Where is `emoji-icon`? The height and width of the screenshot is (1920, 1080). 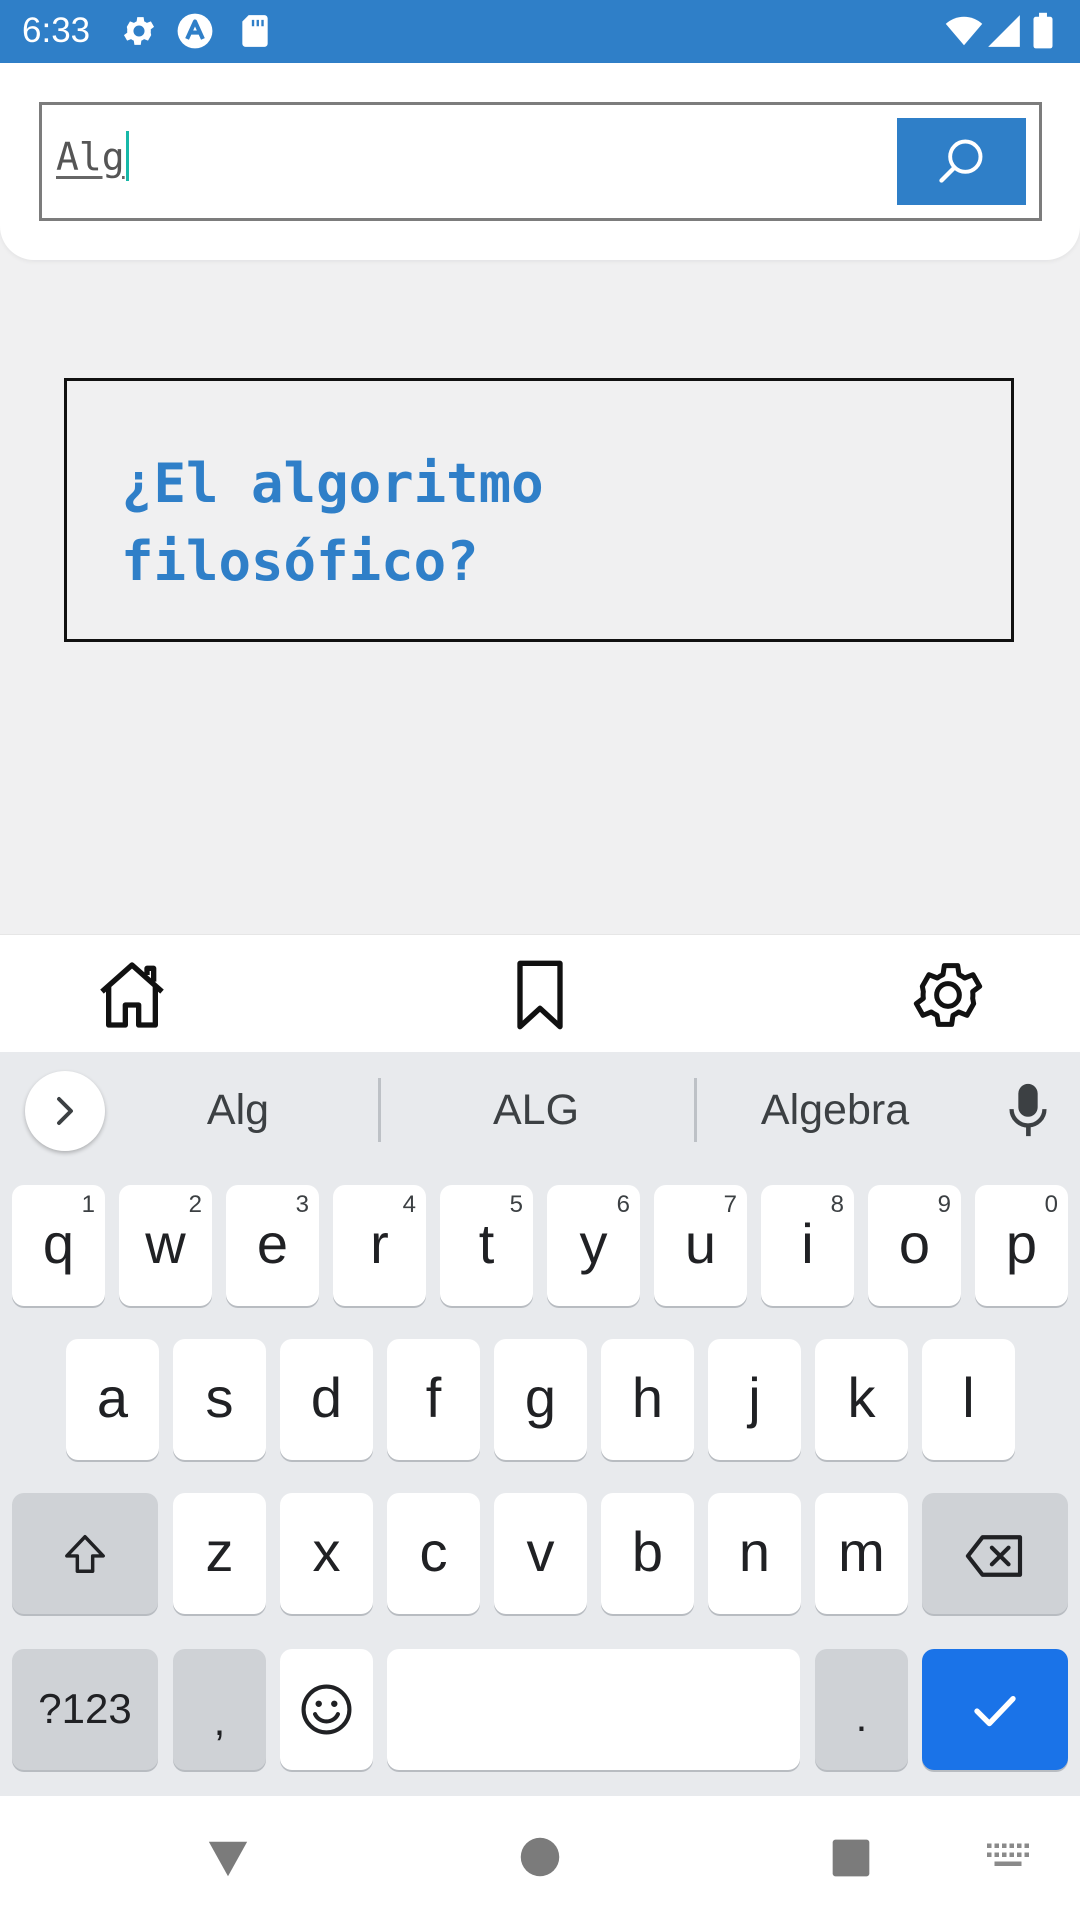 emoji-icon is located at coordinates (326, 1709).